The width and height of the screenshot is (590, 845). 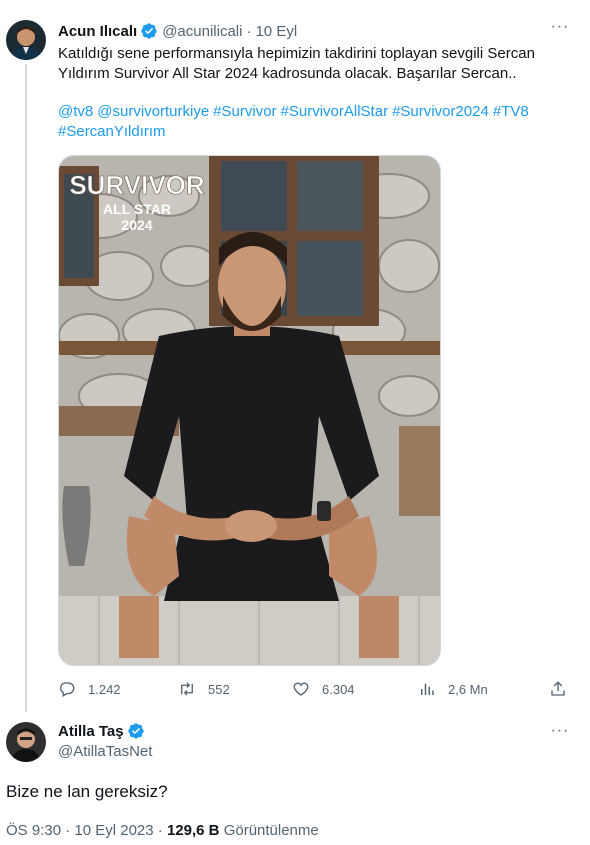 What do you see at coordinates (97, 31) in the screenshot?
I see `author-name: Acun Ilıcalı` at bounding box center [97, 31].